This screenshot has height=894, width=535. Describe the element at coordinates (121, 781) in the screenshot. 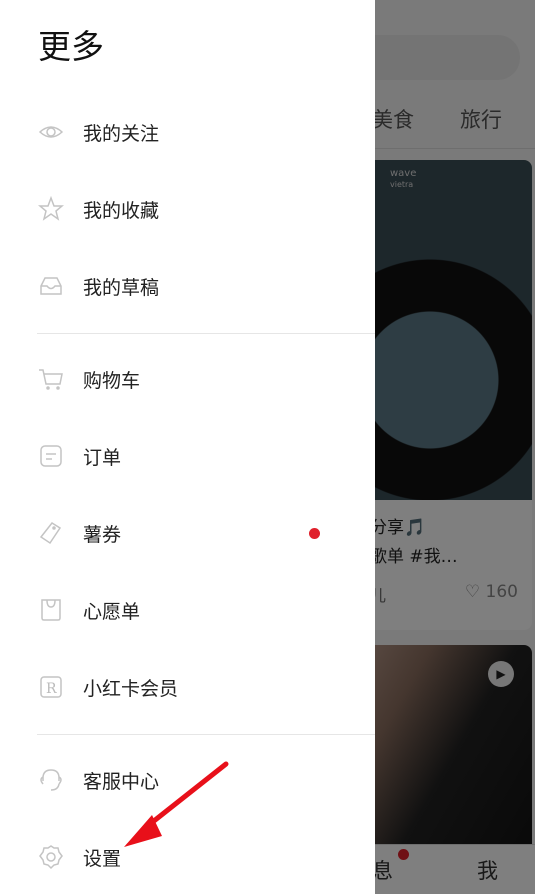

I see `menu-item-label: 客服中心` at that location.